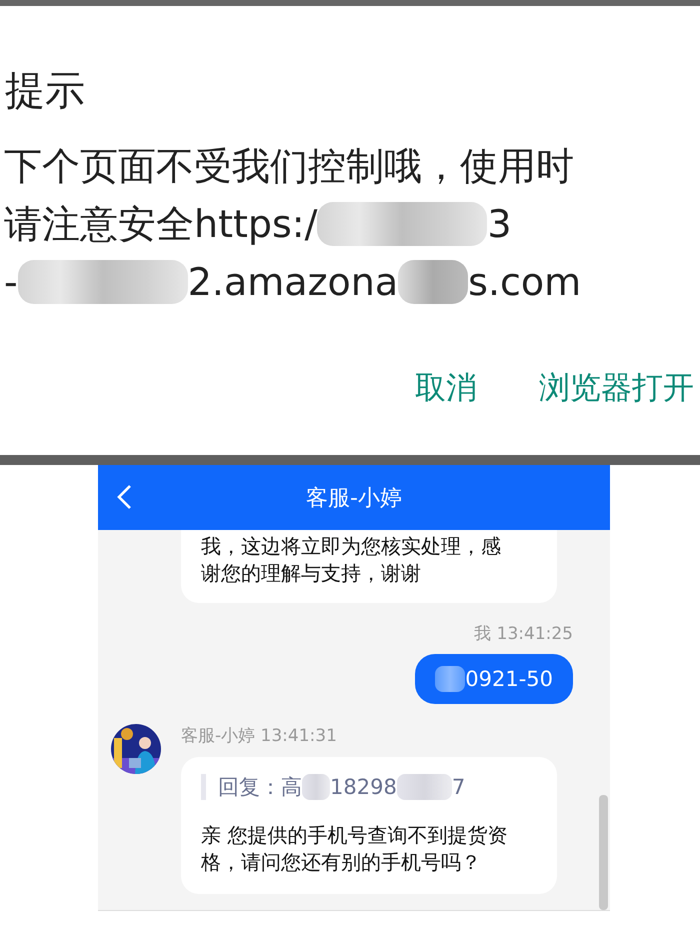 This screenshot has width=700, height=933. I want to click on dialog-message: s.com, so click(525, 282).